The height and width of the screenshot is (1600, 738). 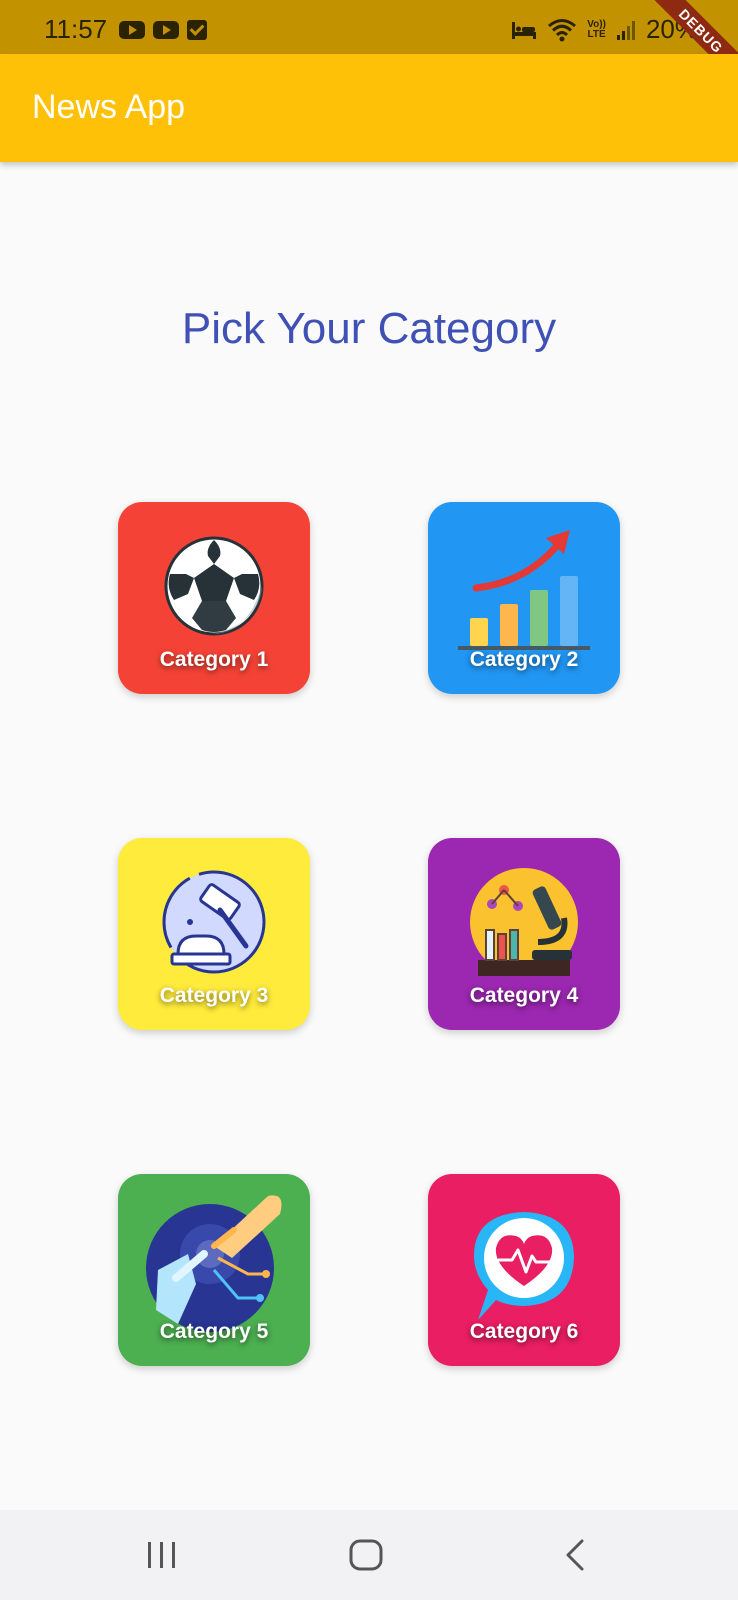 I want to click on category-label: Category 3, so click(x=214, y=995).